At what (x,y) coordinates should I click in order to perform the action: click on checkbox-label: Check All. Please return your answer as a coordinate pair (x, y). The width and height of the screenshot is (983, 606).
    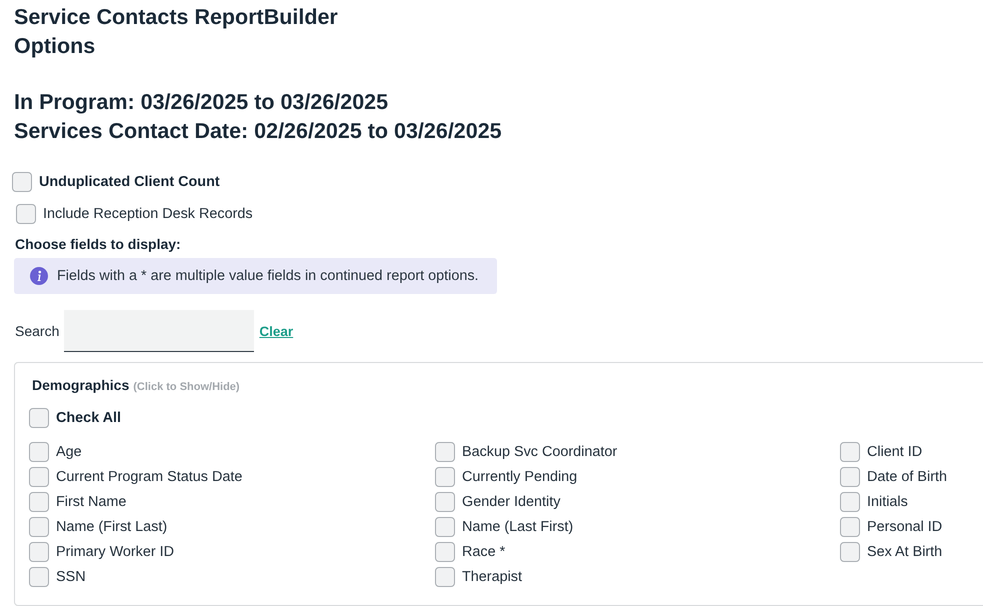
    Looking at the image, I should click on (89, 418).